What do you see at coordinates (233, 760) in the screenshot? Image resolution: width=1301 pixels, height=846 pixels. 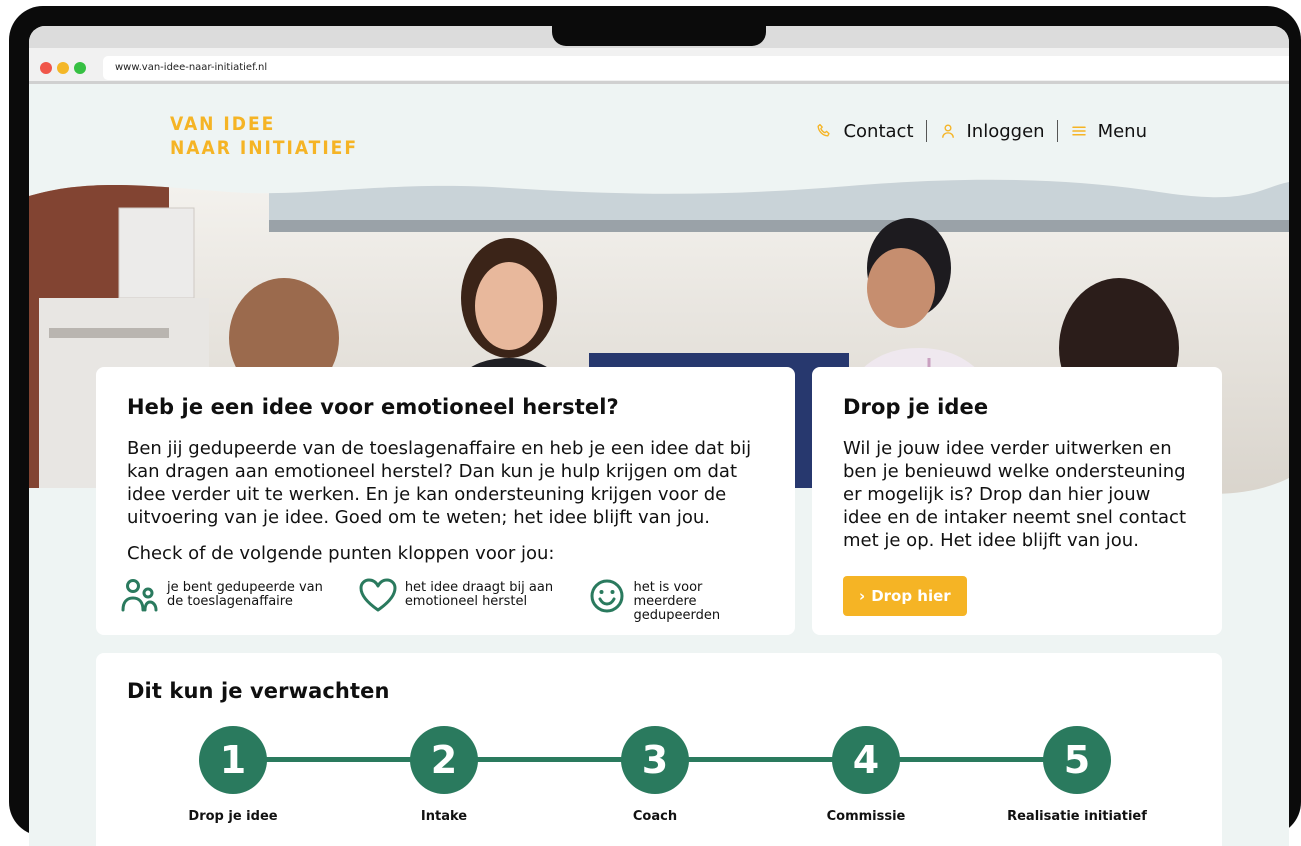 I see `step-number: 1` at bounding box center [233, 760].